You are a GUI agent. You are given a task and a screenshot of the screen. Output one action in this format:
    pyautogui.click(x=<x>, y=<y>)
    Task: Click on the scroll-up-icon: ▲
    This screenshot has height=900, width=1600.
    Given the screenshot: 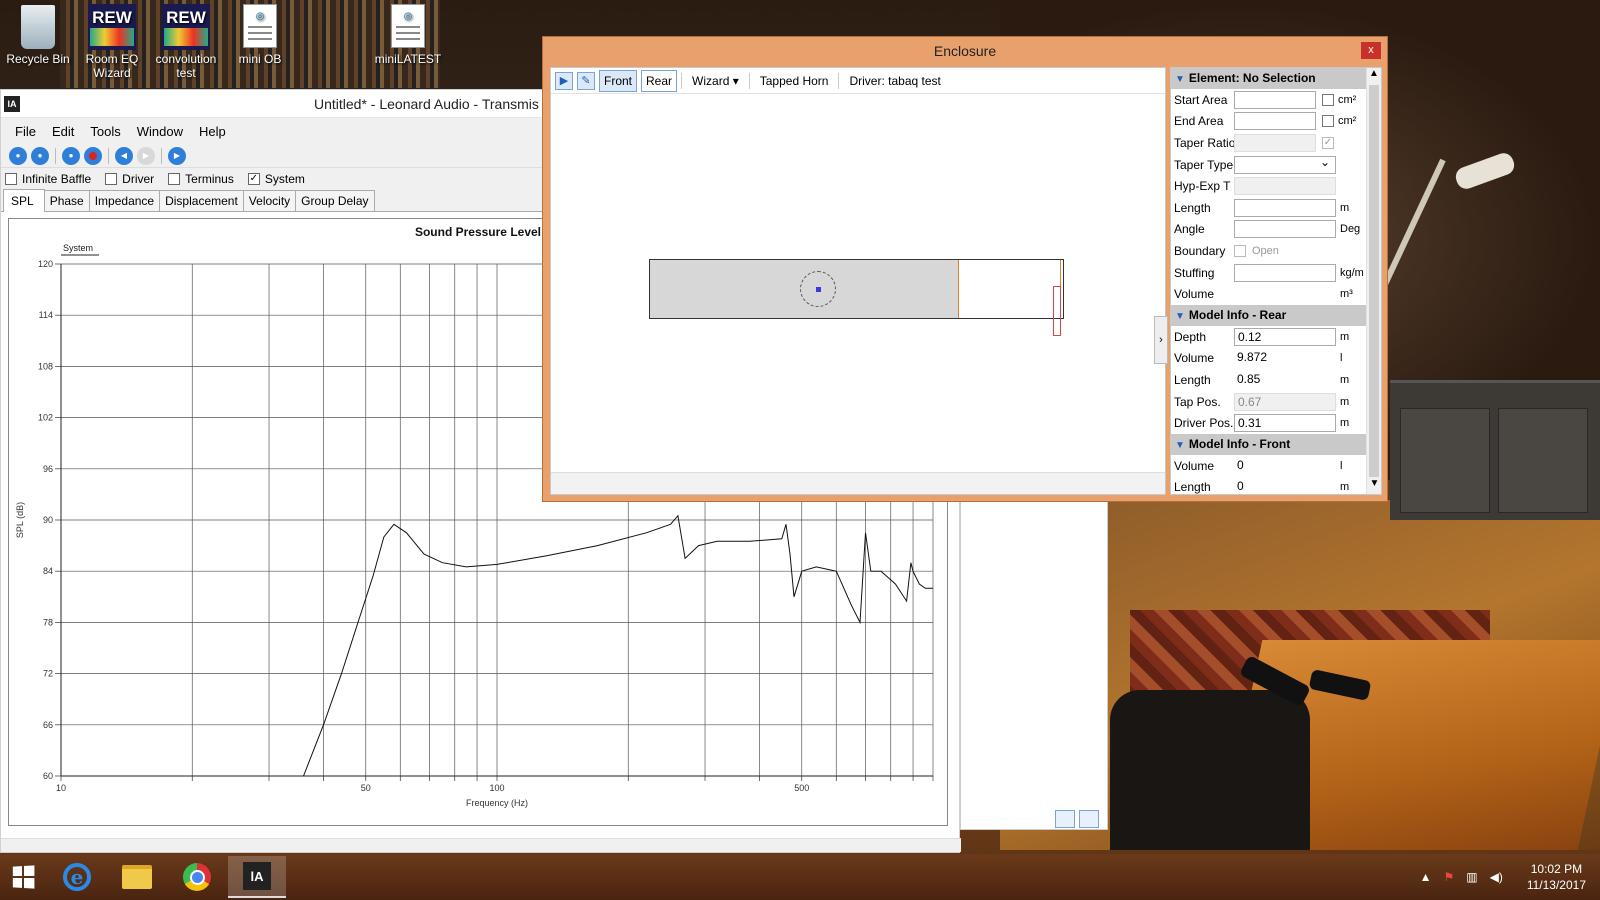 What is the action you would take?
    pyautogui.click(x=1374, y=76)
    